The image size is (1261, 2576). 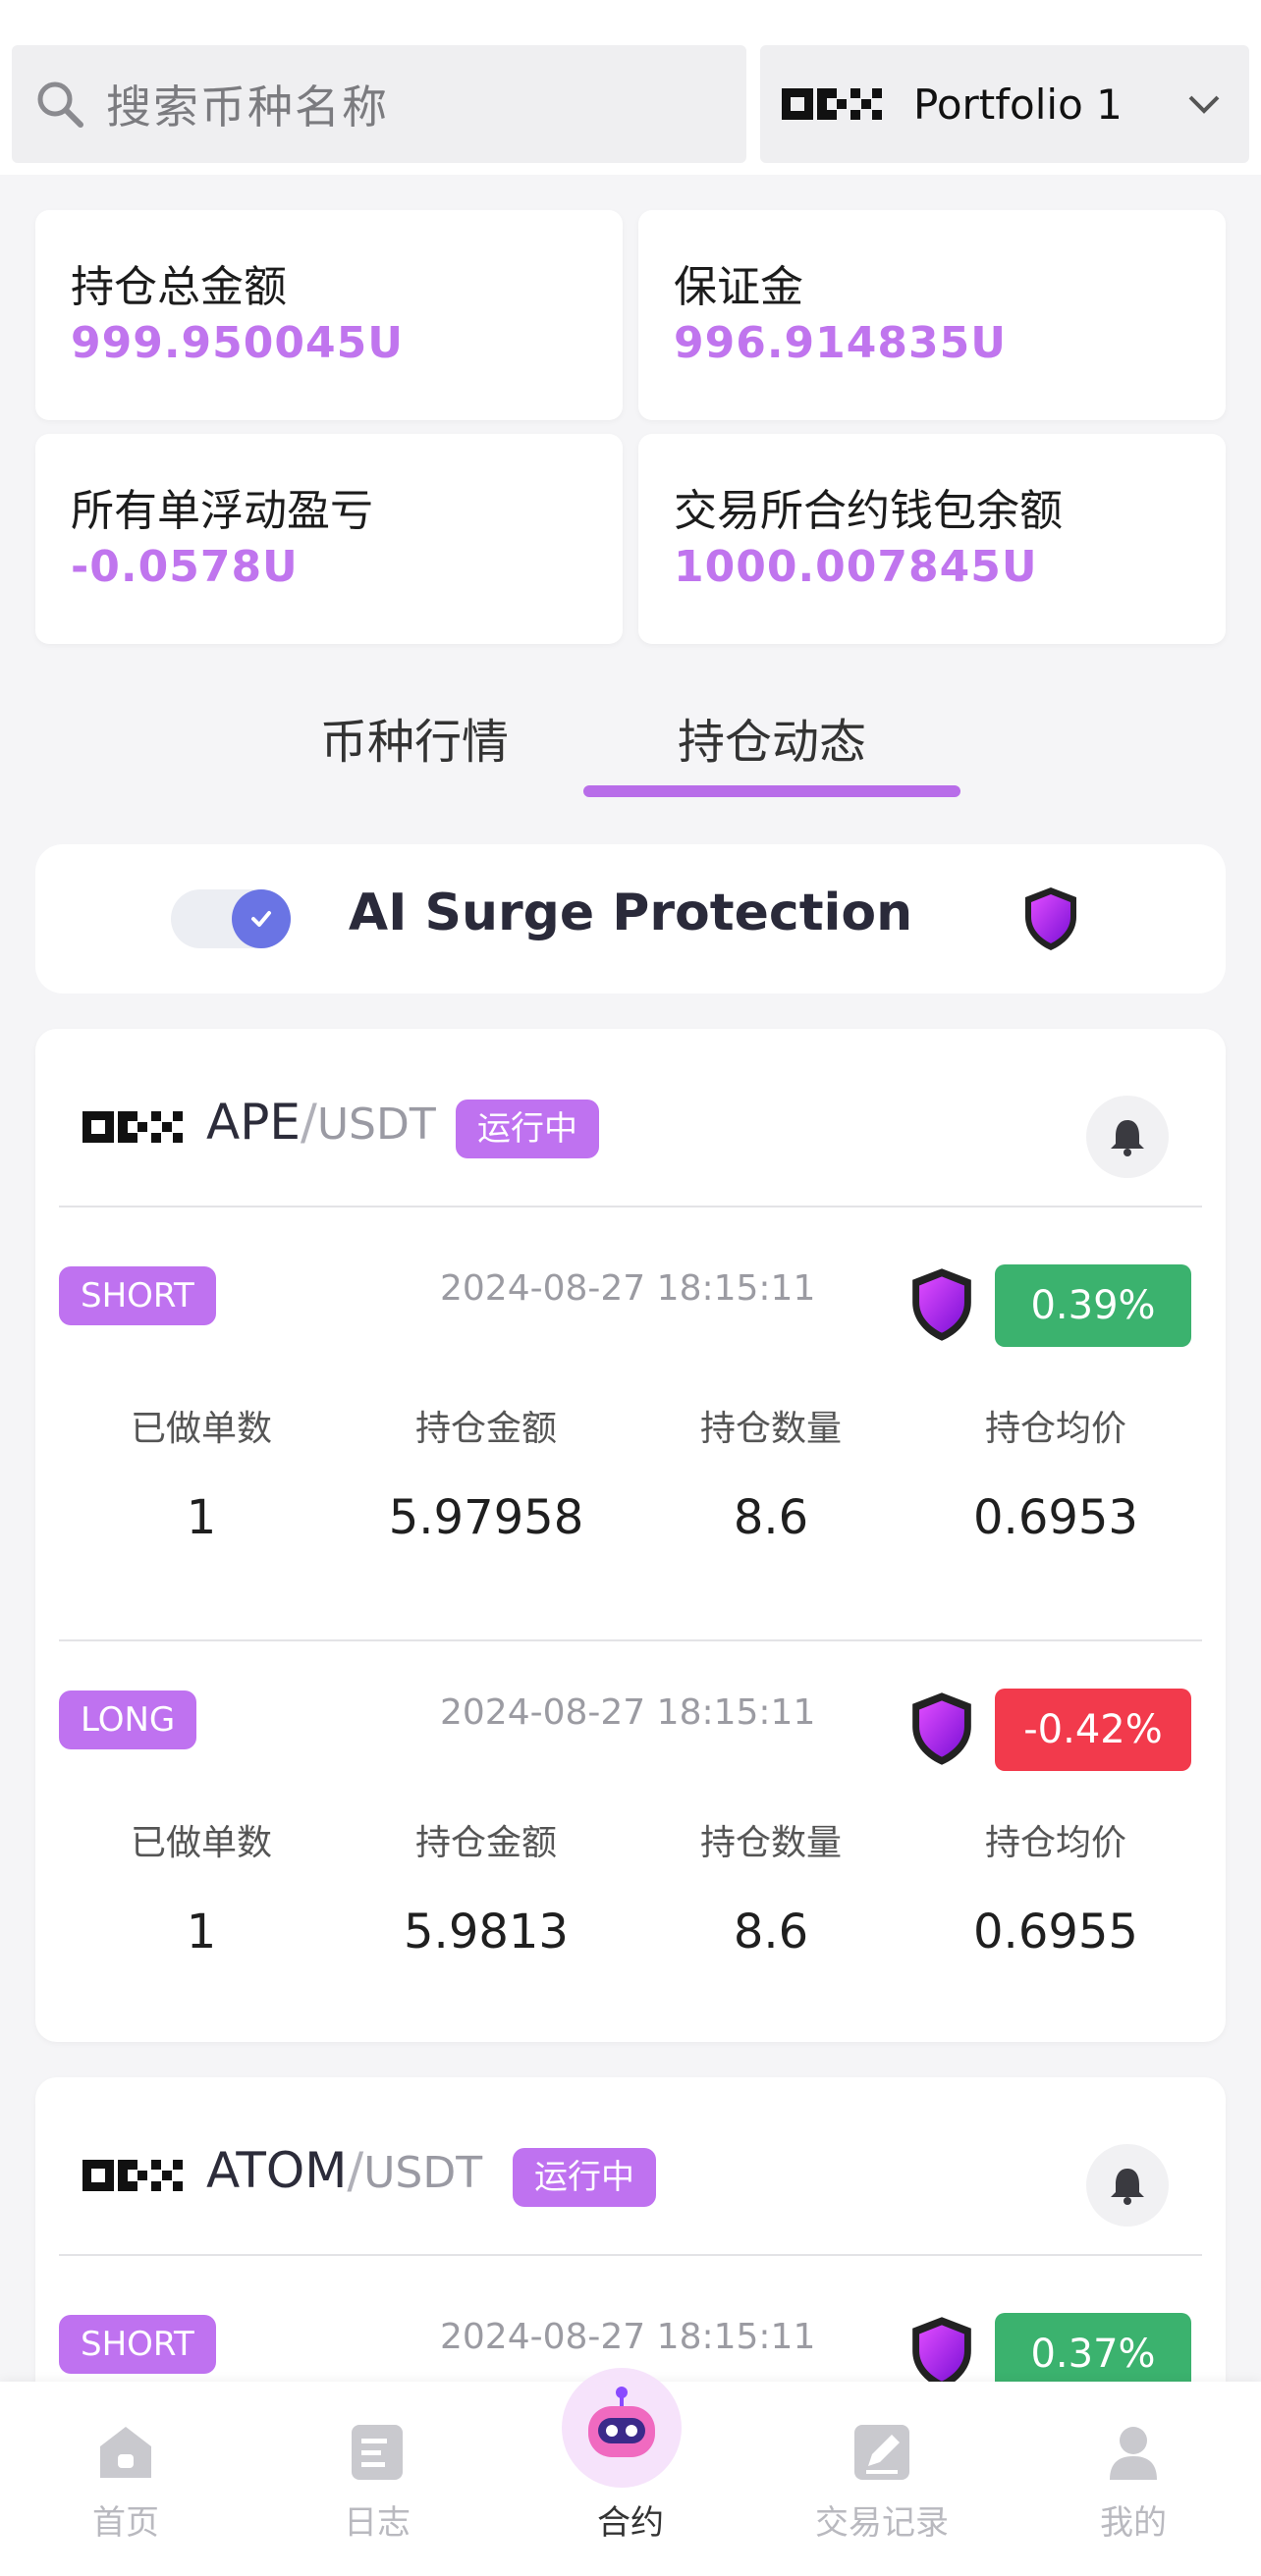 I want to click on nav-label: 我的, so click(x=1133, y=2523).